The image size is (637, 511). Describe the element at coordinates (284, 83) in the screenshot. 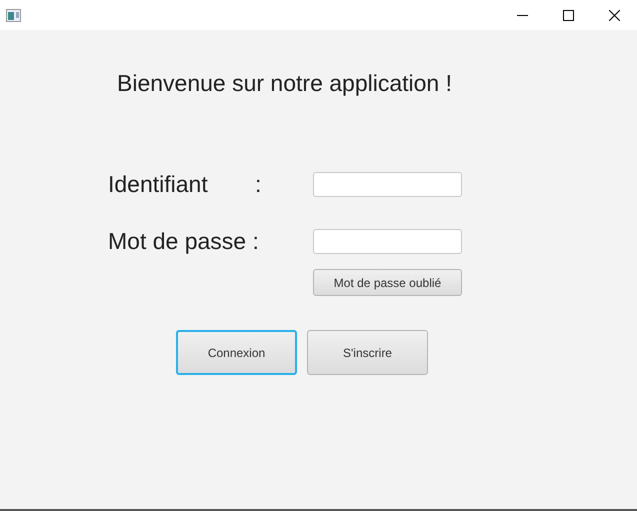

I see `welcome-heading: Bienvenue sur notre application !` at that location.